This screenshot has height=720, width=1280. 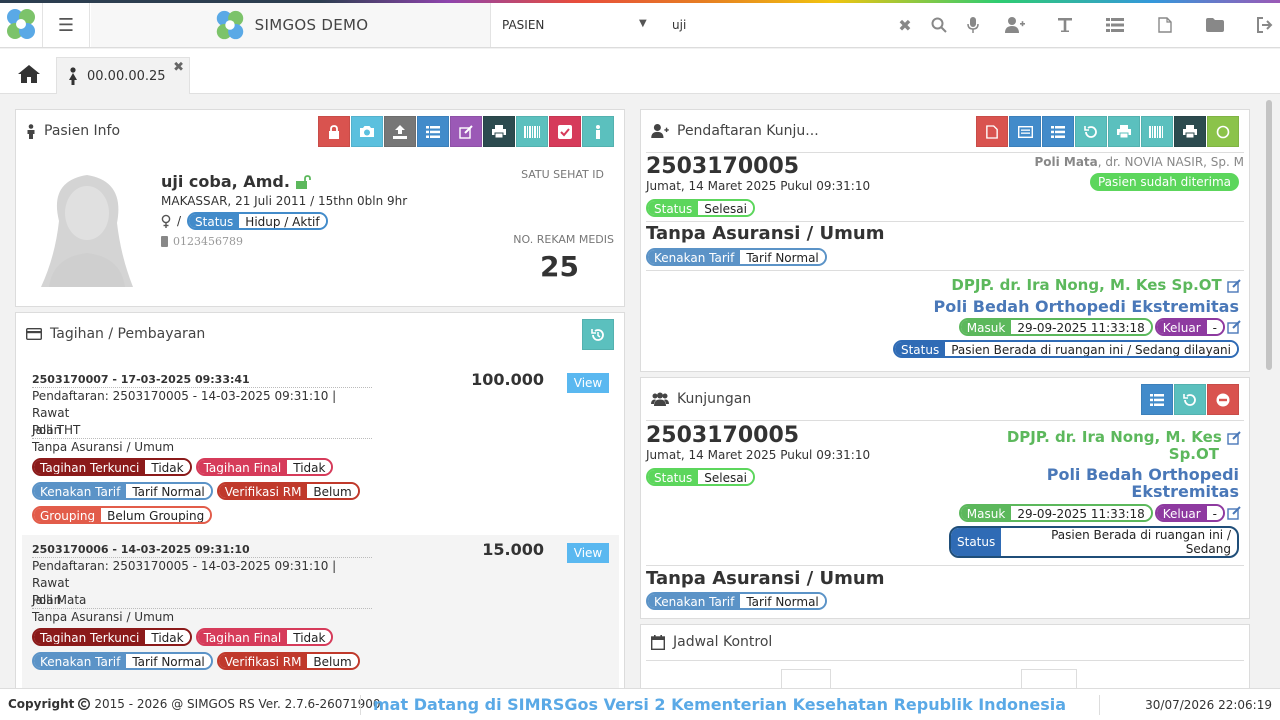 What do you see at coordinates (701, 399) in the screenshot?
I see `kunjungan-header: Kunjungan` at bounding box center [701, 399].